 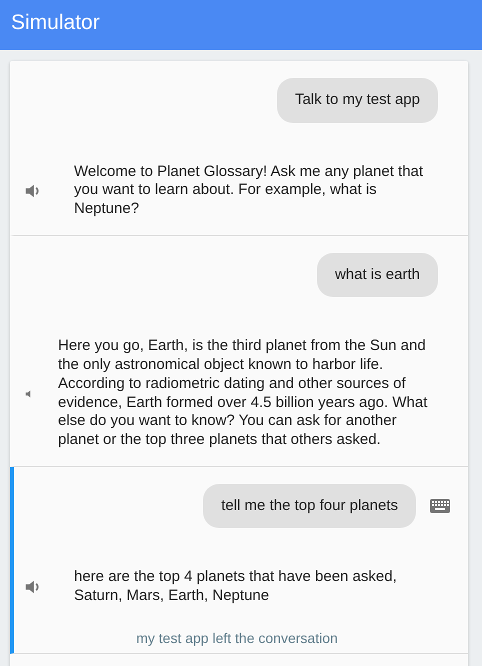 I want to click on speaker-icon, so click(x=28, y=394).